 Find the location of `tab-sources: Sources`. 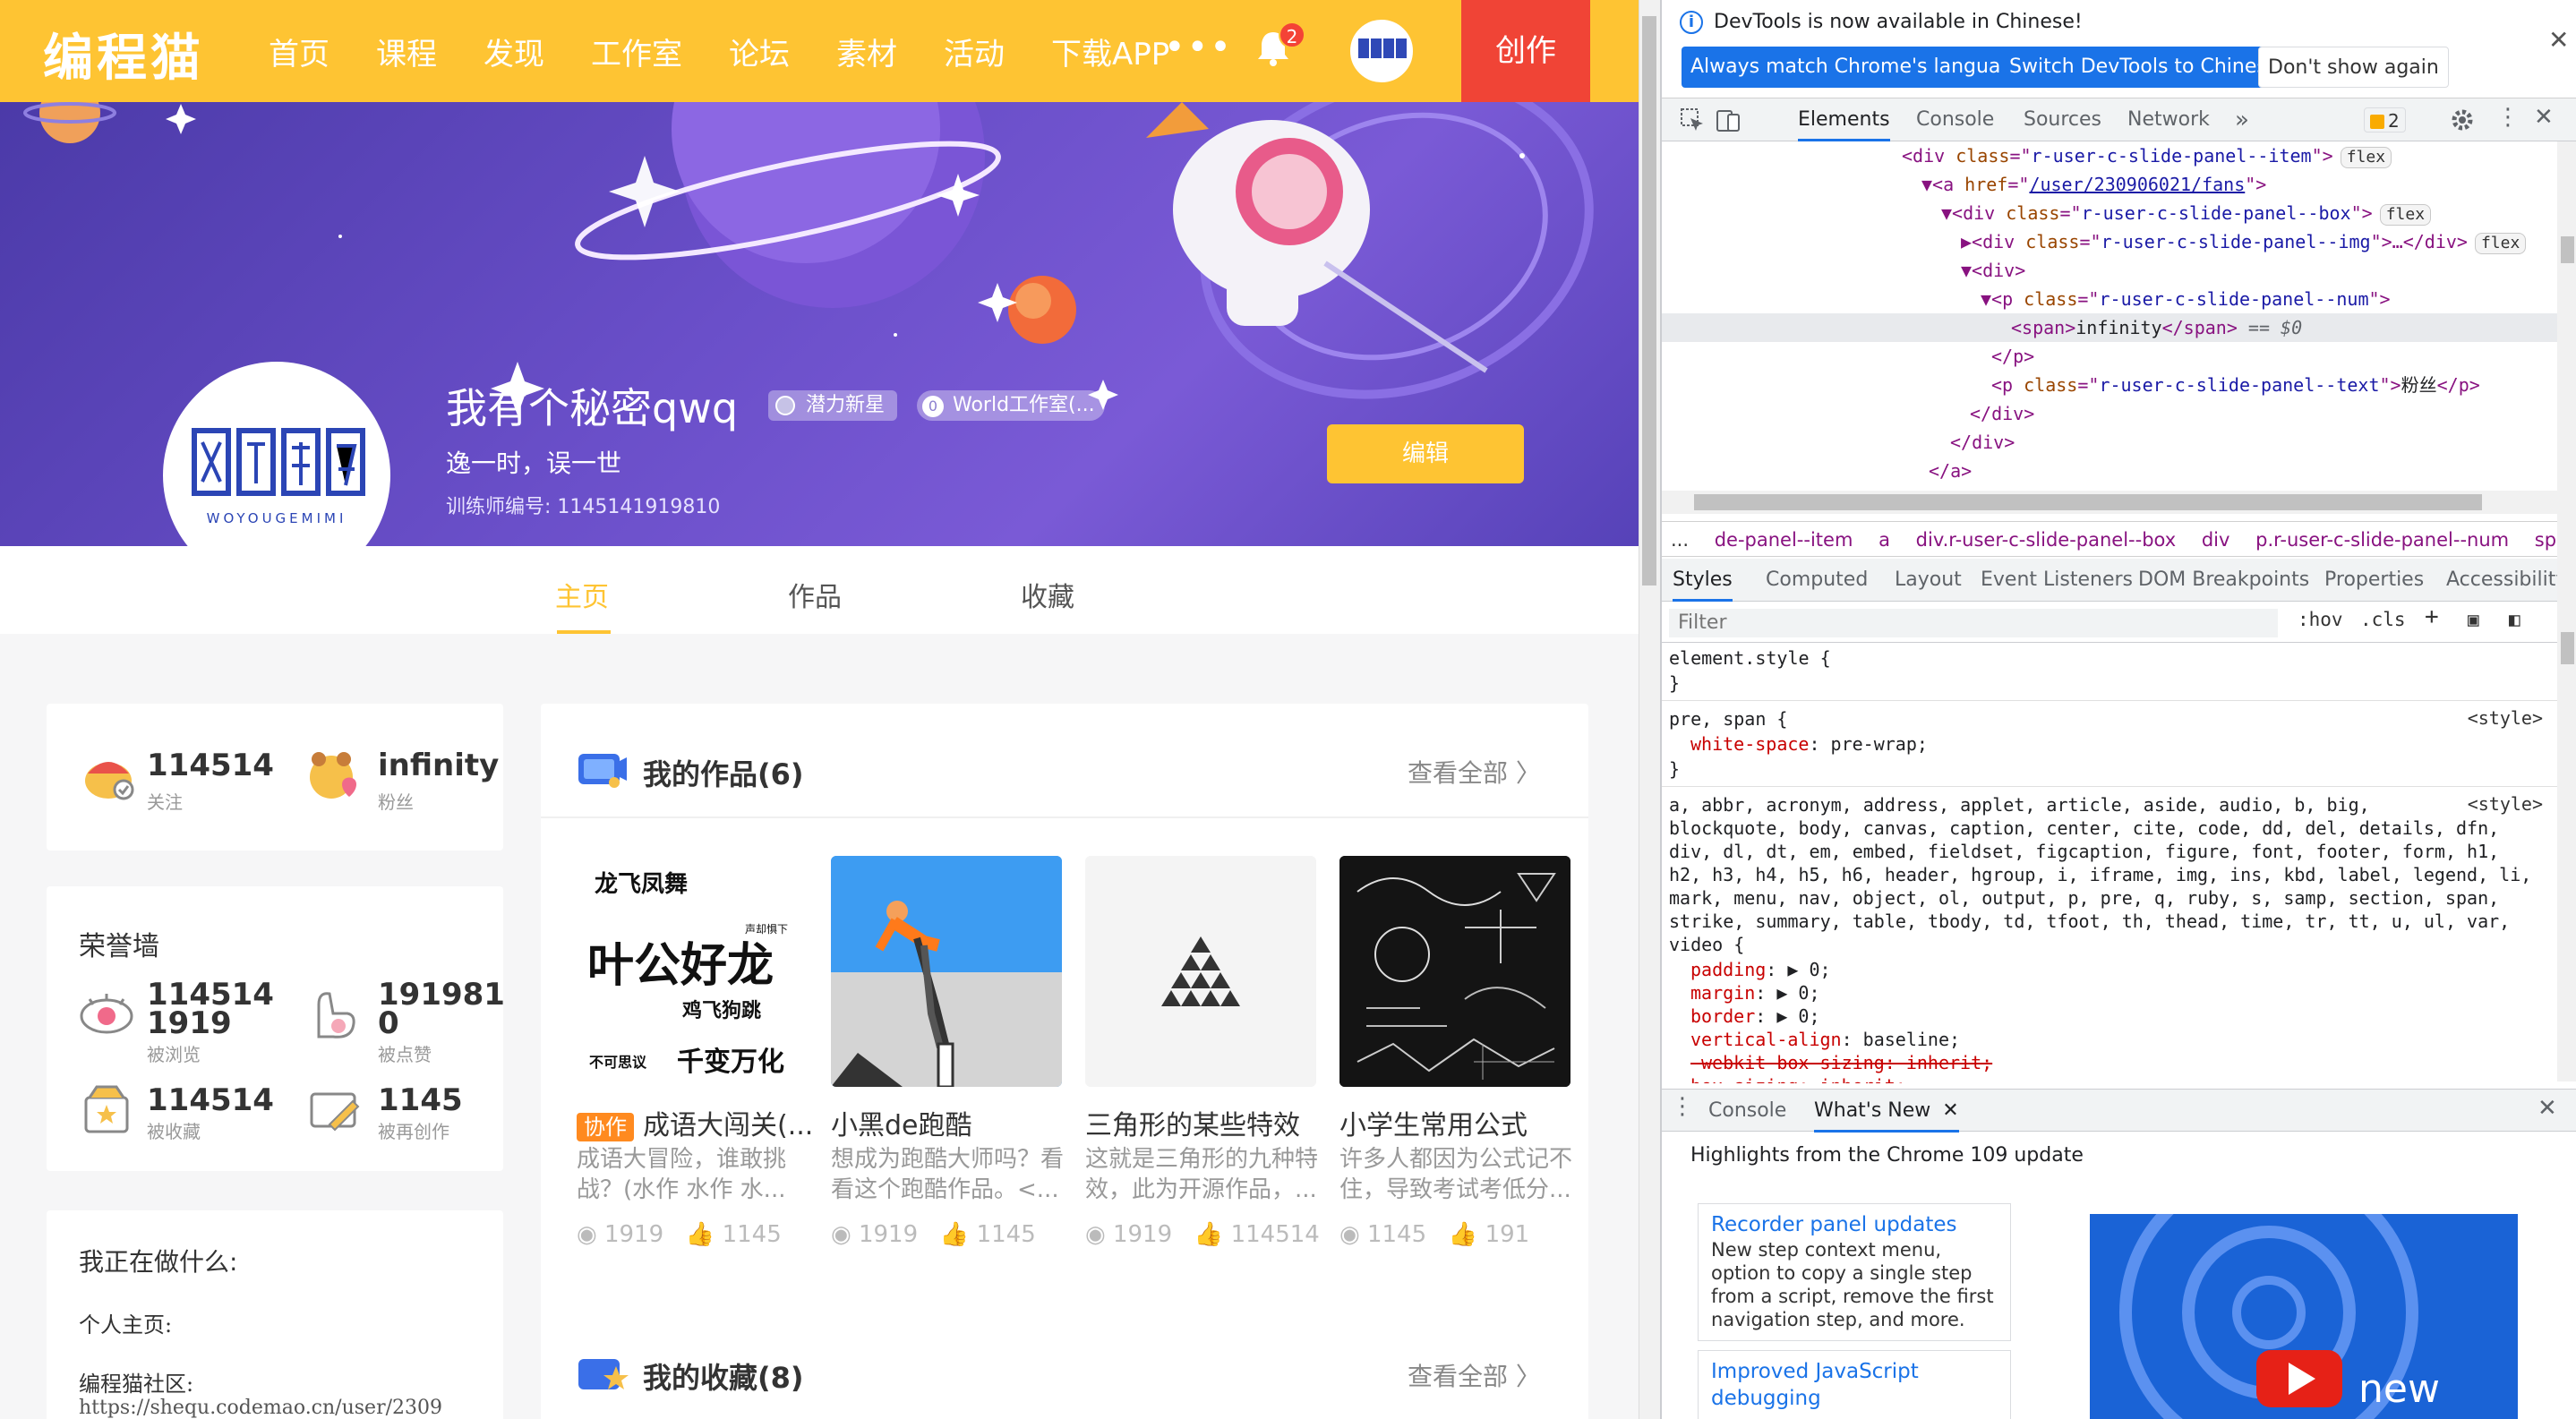

tab-sources: Sources is located at coordinates (2062, 120).